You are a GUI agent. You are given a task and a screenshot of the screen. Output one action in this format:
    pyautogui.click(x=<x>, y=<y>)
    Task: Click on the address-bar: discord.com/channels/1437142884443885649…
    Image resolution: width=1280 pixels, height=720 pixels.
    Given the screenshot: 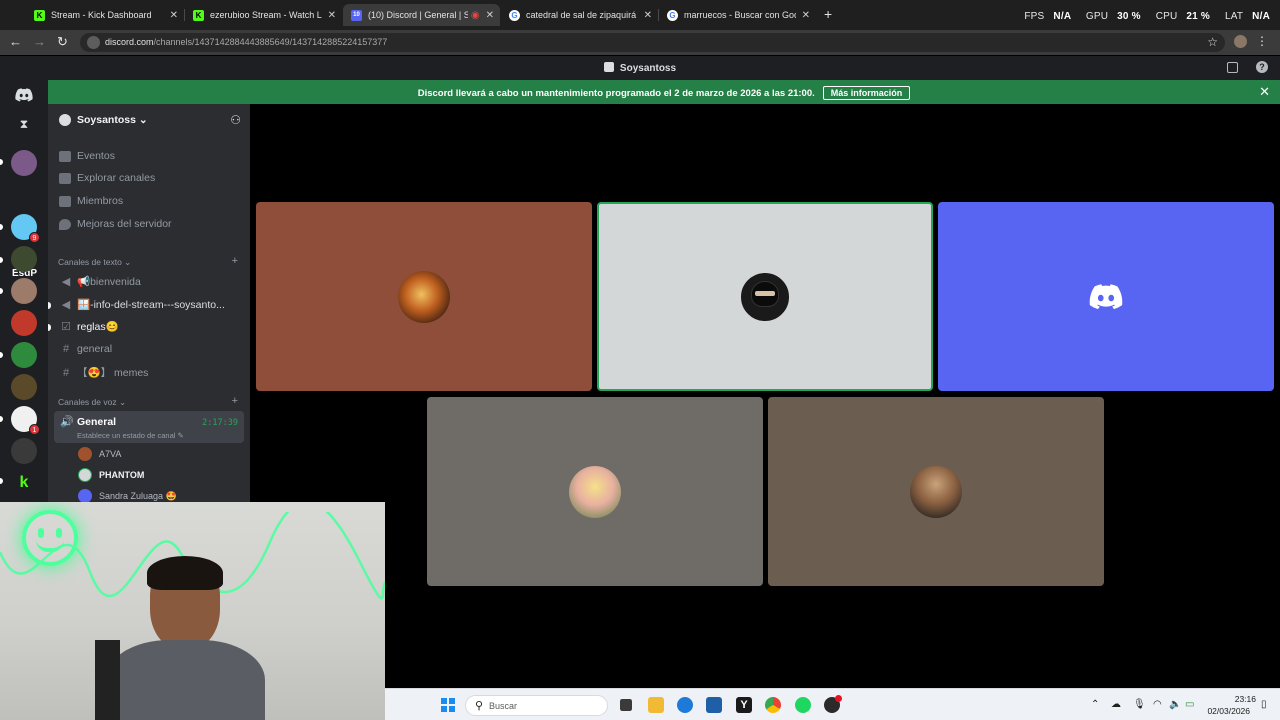 What is the action you would take?
    pyautogui.click(x=652, y=42)
    